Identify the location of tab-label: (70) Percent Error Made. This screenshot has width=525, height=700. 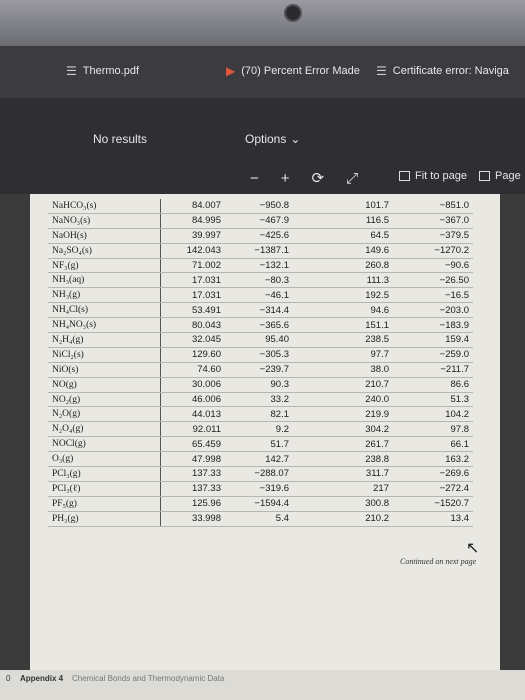
(300, 71).